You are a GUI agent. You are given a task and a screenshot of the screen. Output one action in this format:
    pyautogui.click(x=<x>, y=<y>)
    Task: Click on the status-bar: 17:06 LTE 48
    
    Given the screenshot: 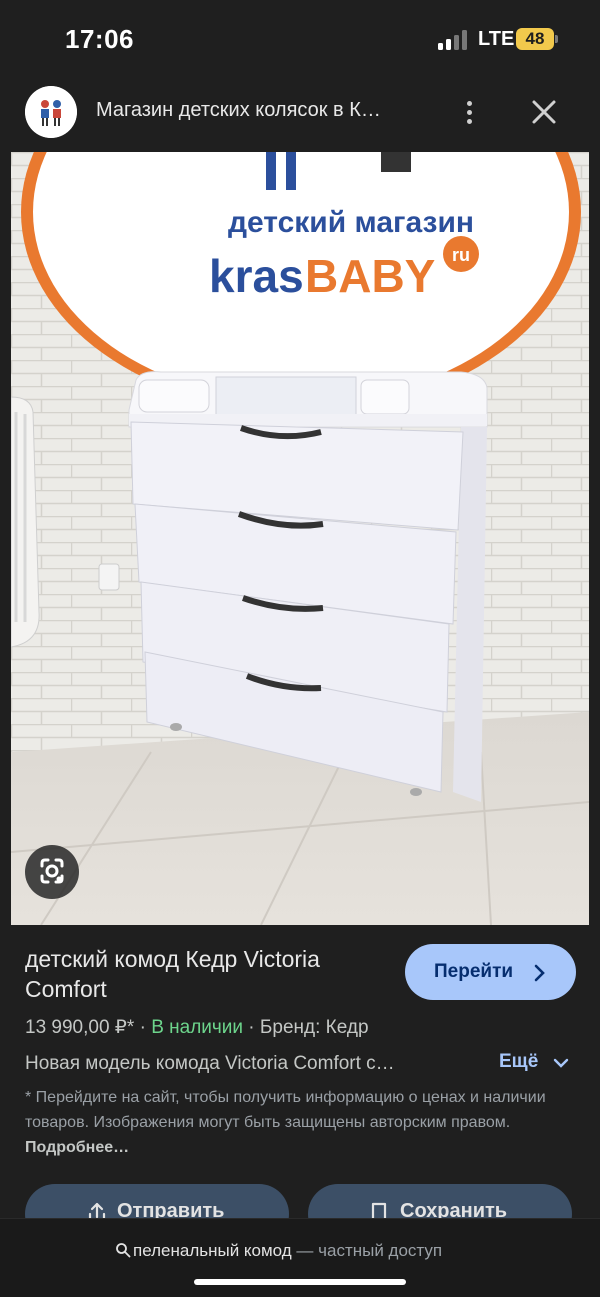 What is the action you would take?
    pyautogui.click(x=300, y=36)
    